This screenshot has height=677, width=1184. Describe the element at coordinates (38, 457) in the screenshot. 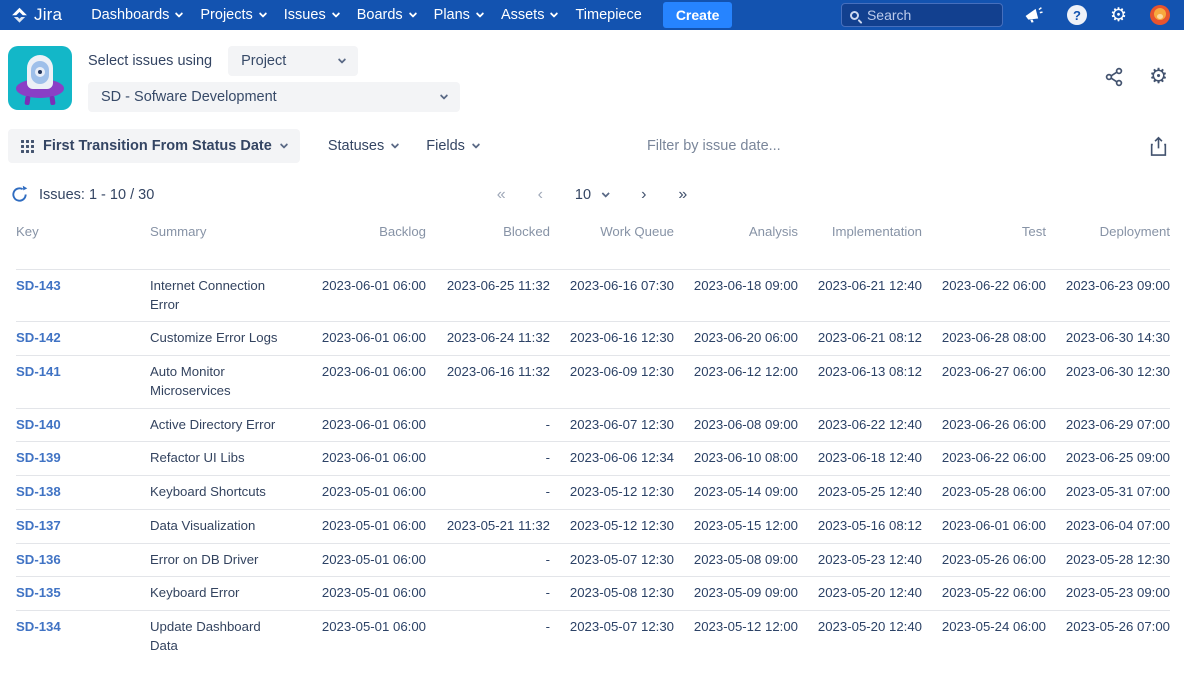

I see `issue-key-link: SD-139` at that location.